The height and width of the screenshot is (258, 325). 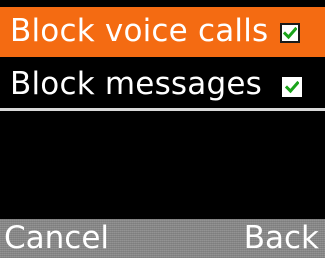 What do you see at coordinates (136, 84) in the screenshot?
I see `menu-item-label: Block messages` at bounding box center [136, 84].